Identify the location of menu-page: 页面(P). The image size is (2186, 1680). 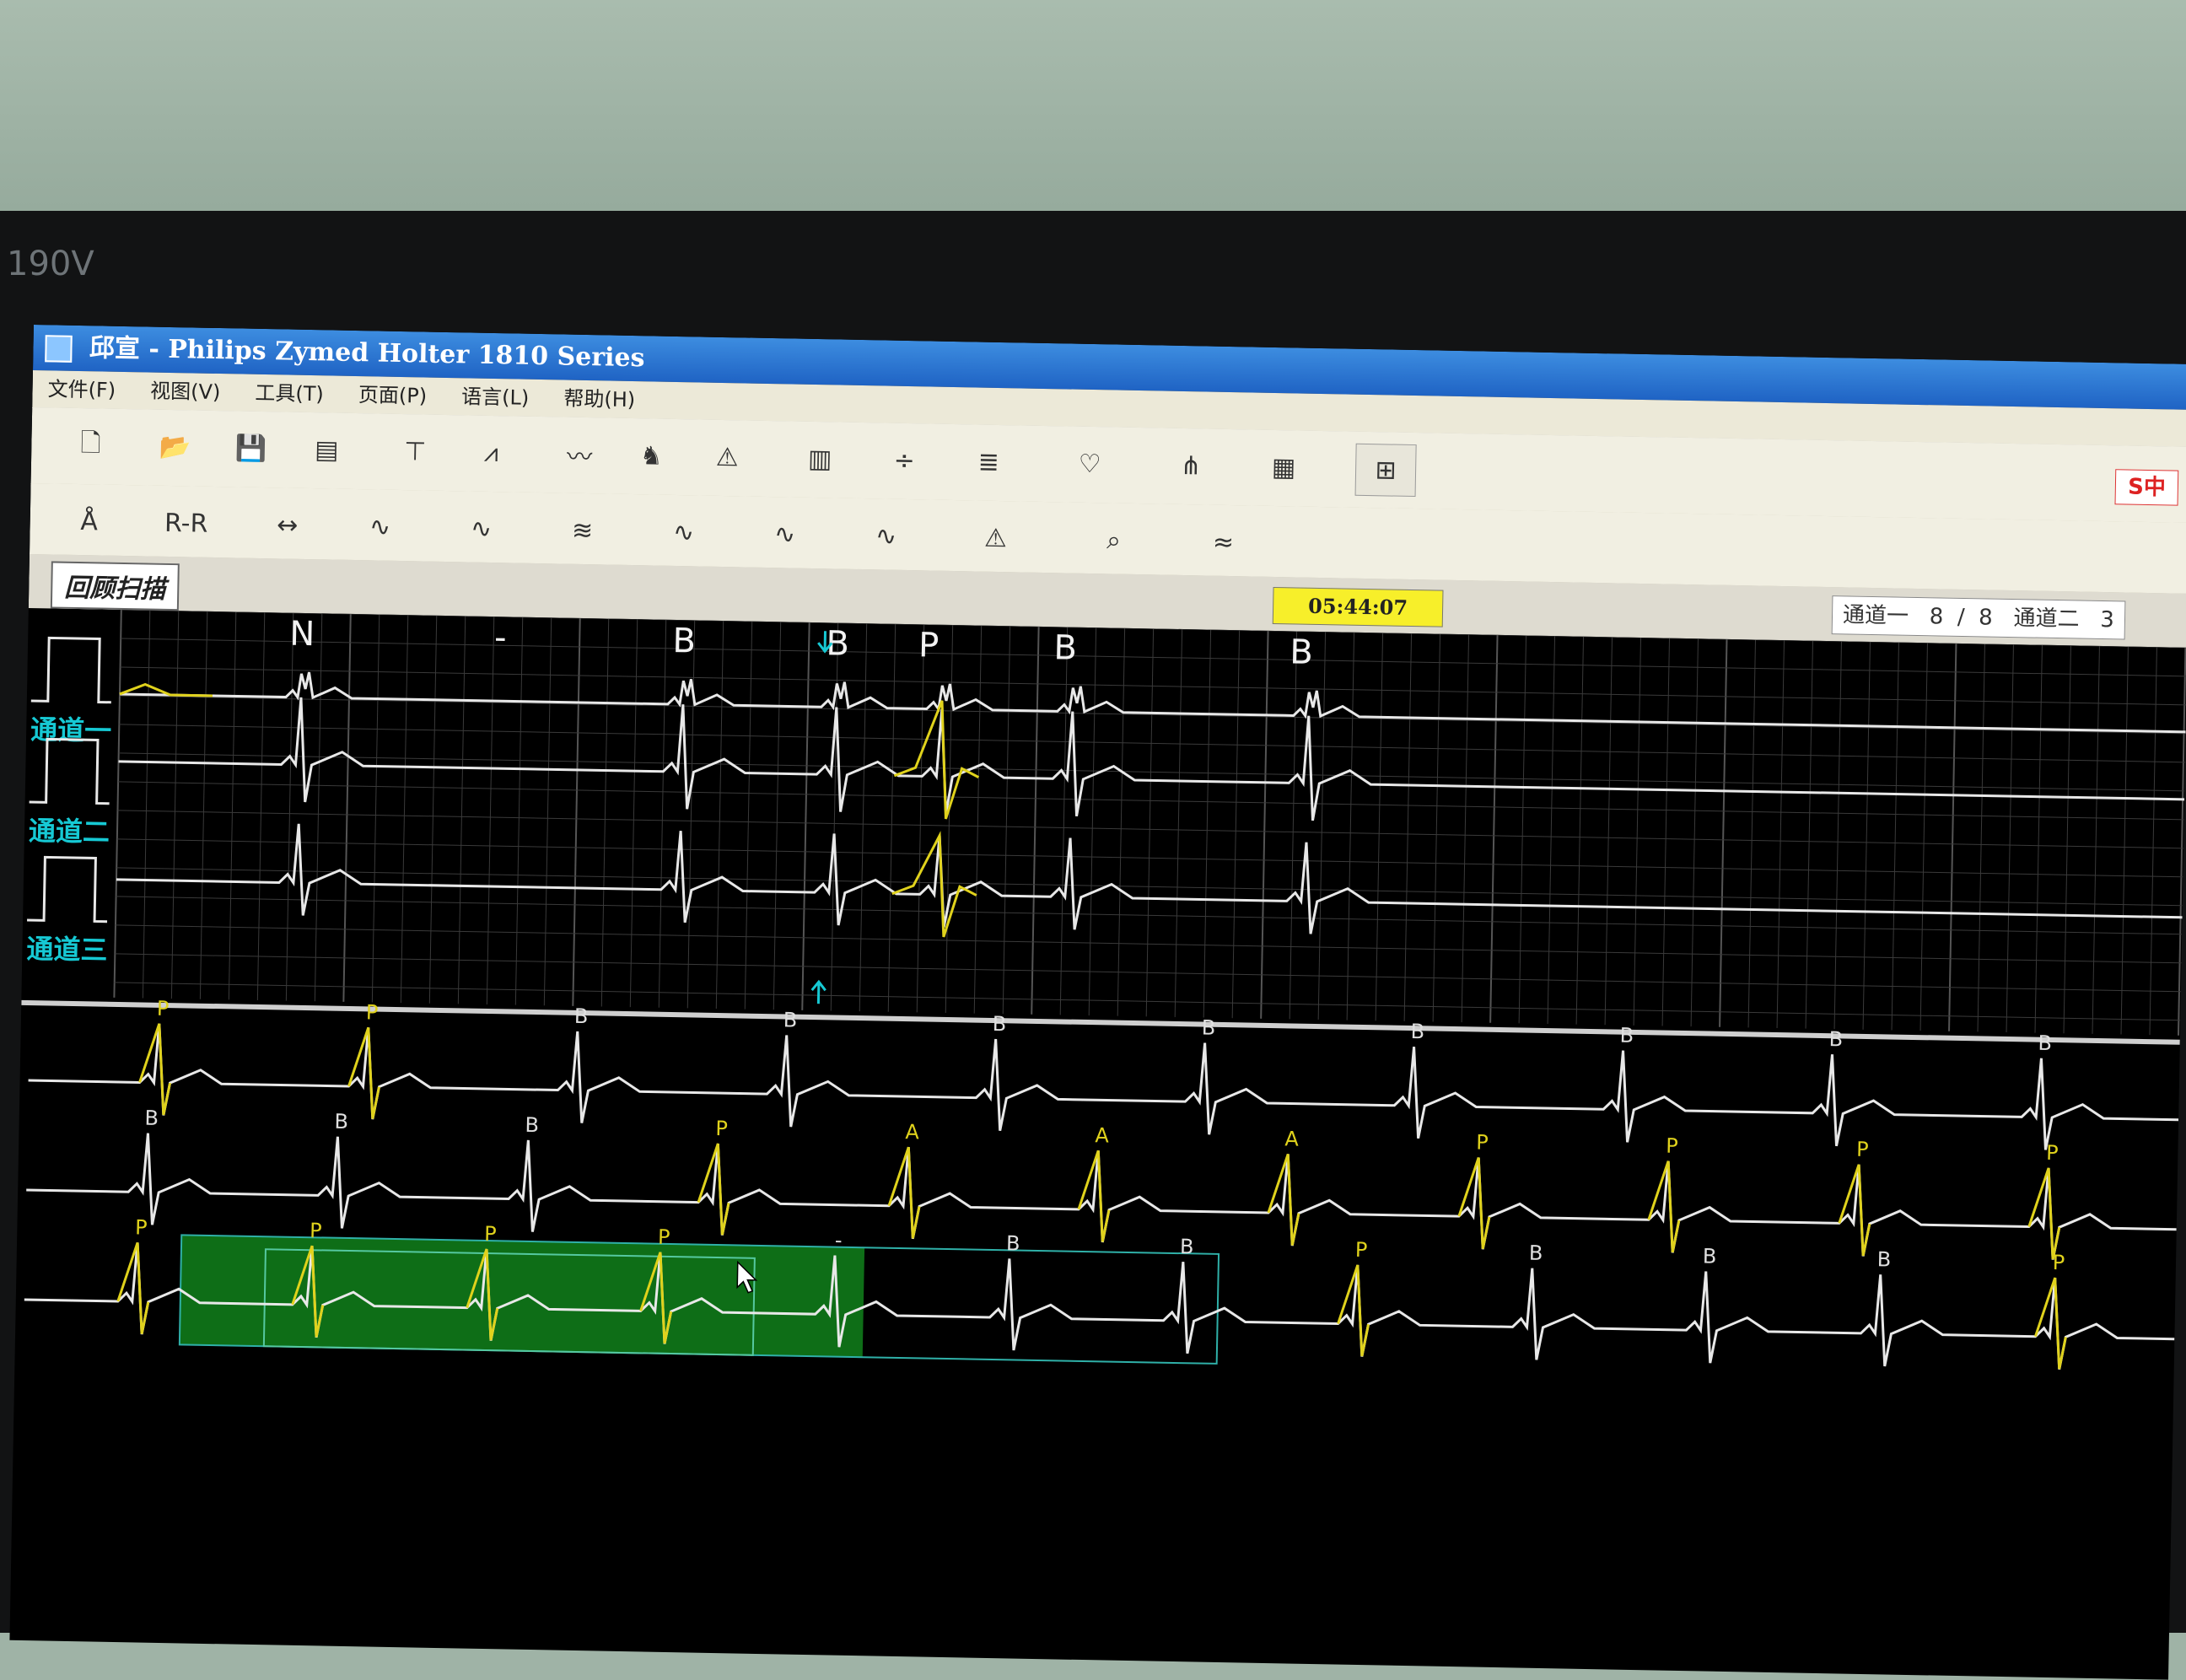
(393, 395).